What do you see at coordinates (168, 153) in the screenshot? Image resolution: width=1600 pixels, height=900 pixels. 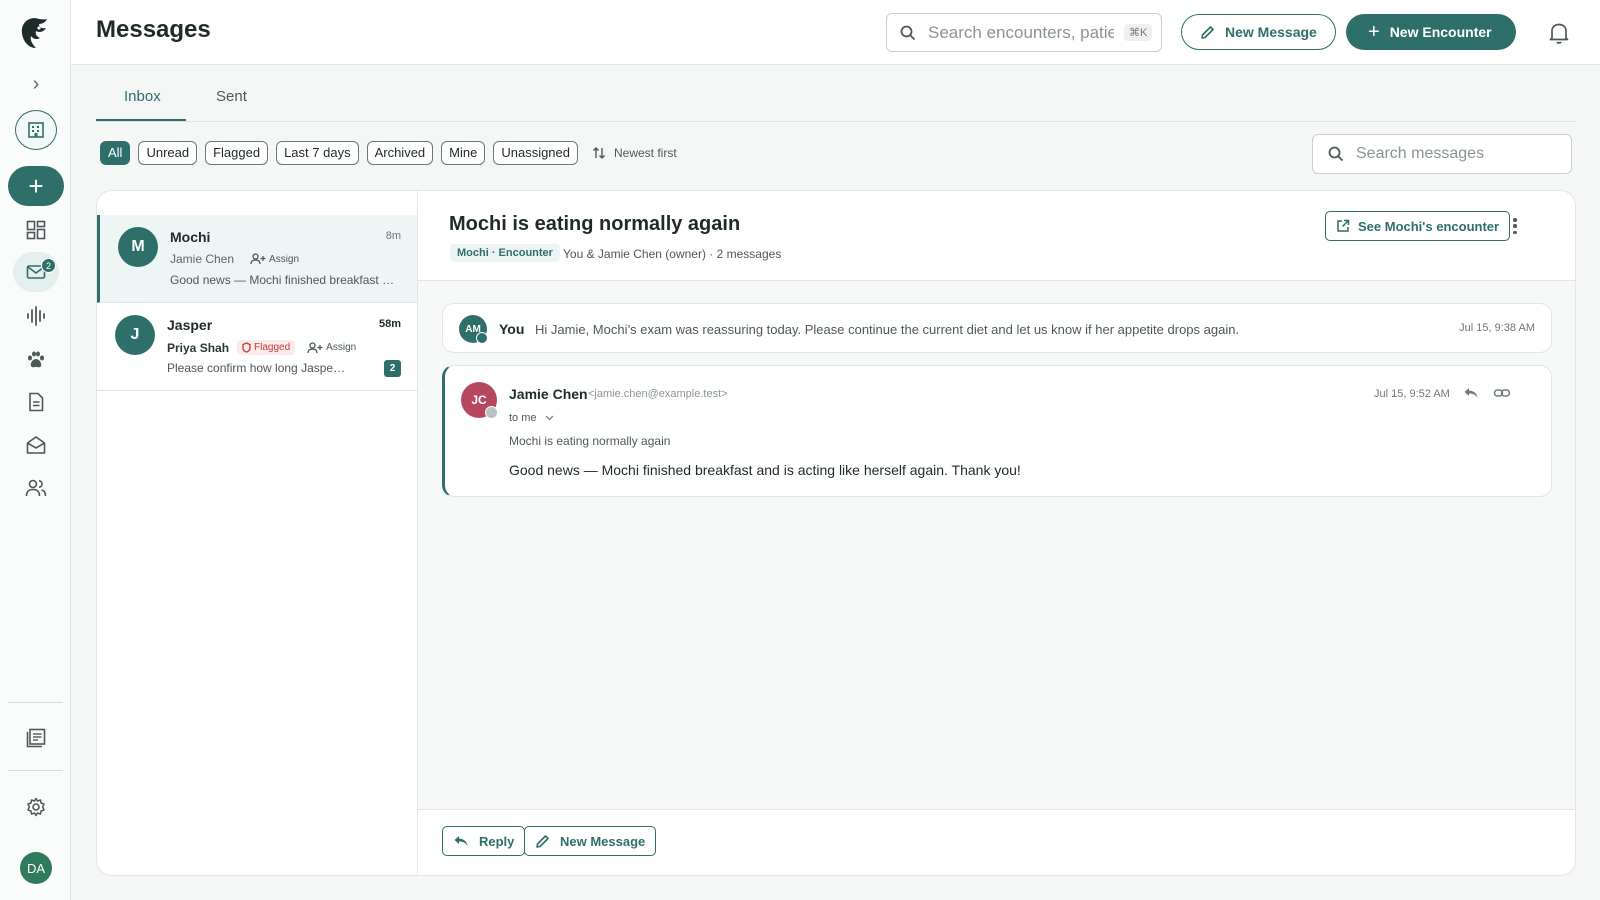 I see `filter-unread: Unread` at bounding box center [168, 153].